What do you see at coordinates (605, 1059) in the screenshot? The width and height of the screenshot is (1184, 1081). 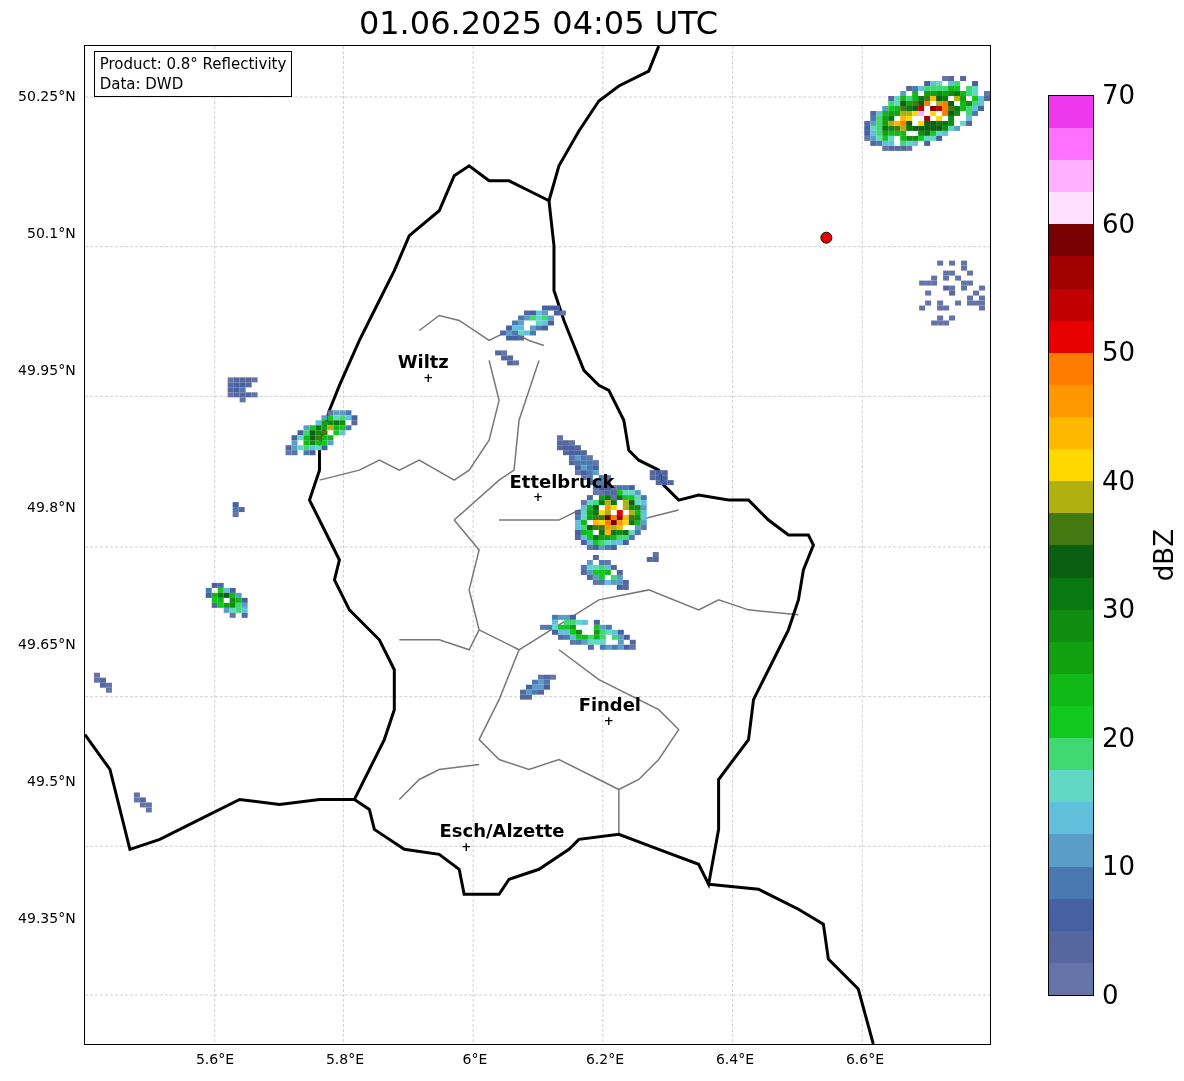 I see `longitude-label: 6.2°E` at bounding box center [605, 1059].